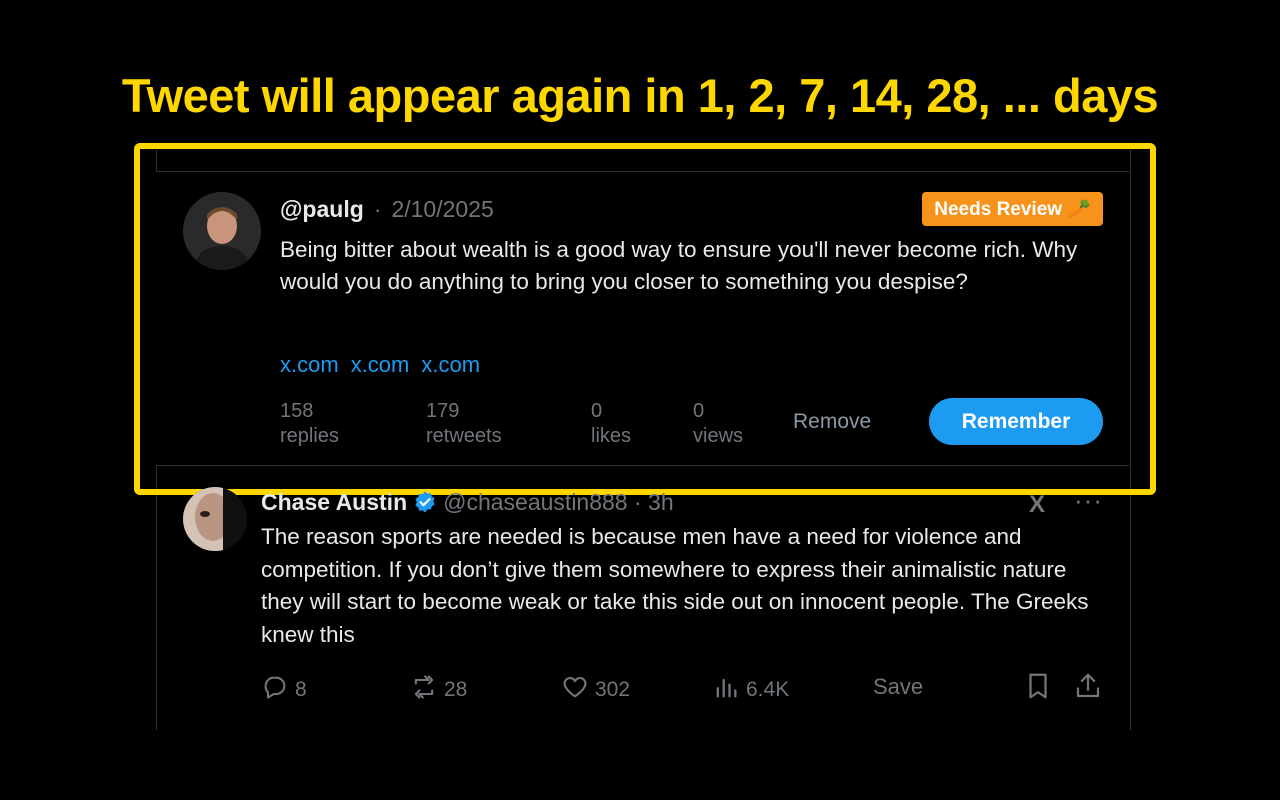  I want to click on tweet-header: Chase Austin @chaseaustin888 · 3h, so click(467, 504).